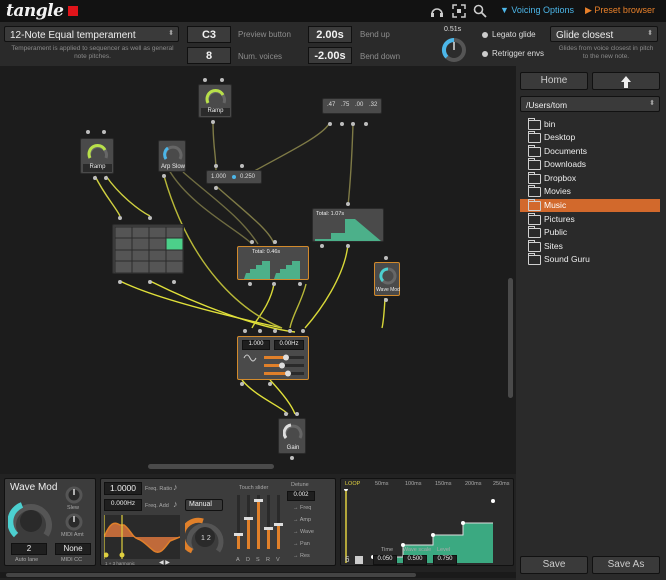 Image resolution: width=666 pixels, height=580 pixels. Describe the element at coordinates (510, 338) in the screenshot. I see `canvas-vertical-scrollbar` at that location.